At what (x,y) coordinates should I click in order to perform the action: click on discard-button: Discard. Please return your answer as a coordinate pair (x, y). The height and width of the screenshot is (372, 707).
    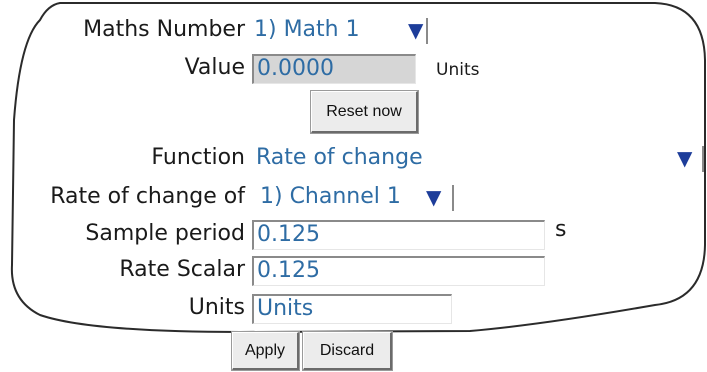
    Looking at the image, I should click on (347, 351).